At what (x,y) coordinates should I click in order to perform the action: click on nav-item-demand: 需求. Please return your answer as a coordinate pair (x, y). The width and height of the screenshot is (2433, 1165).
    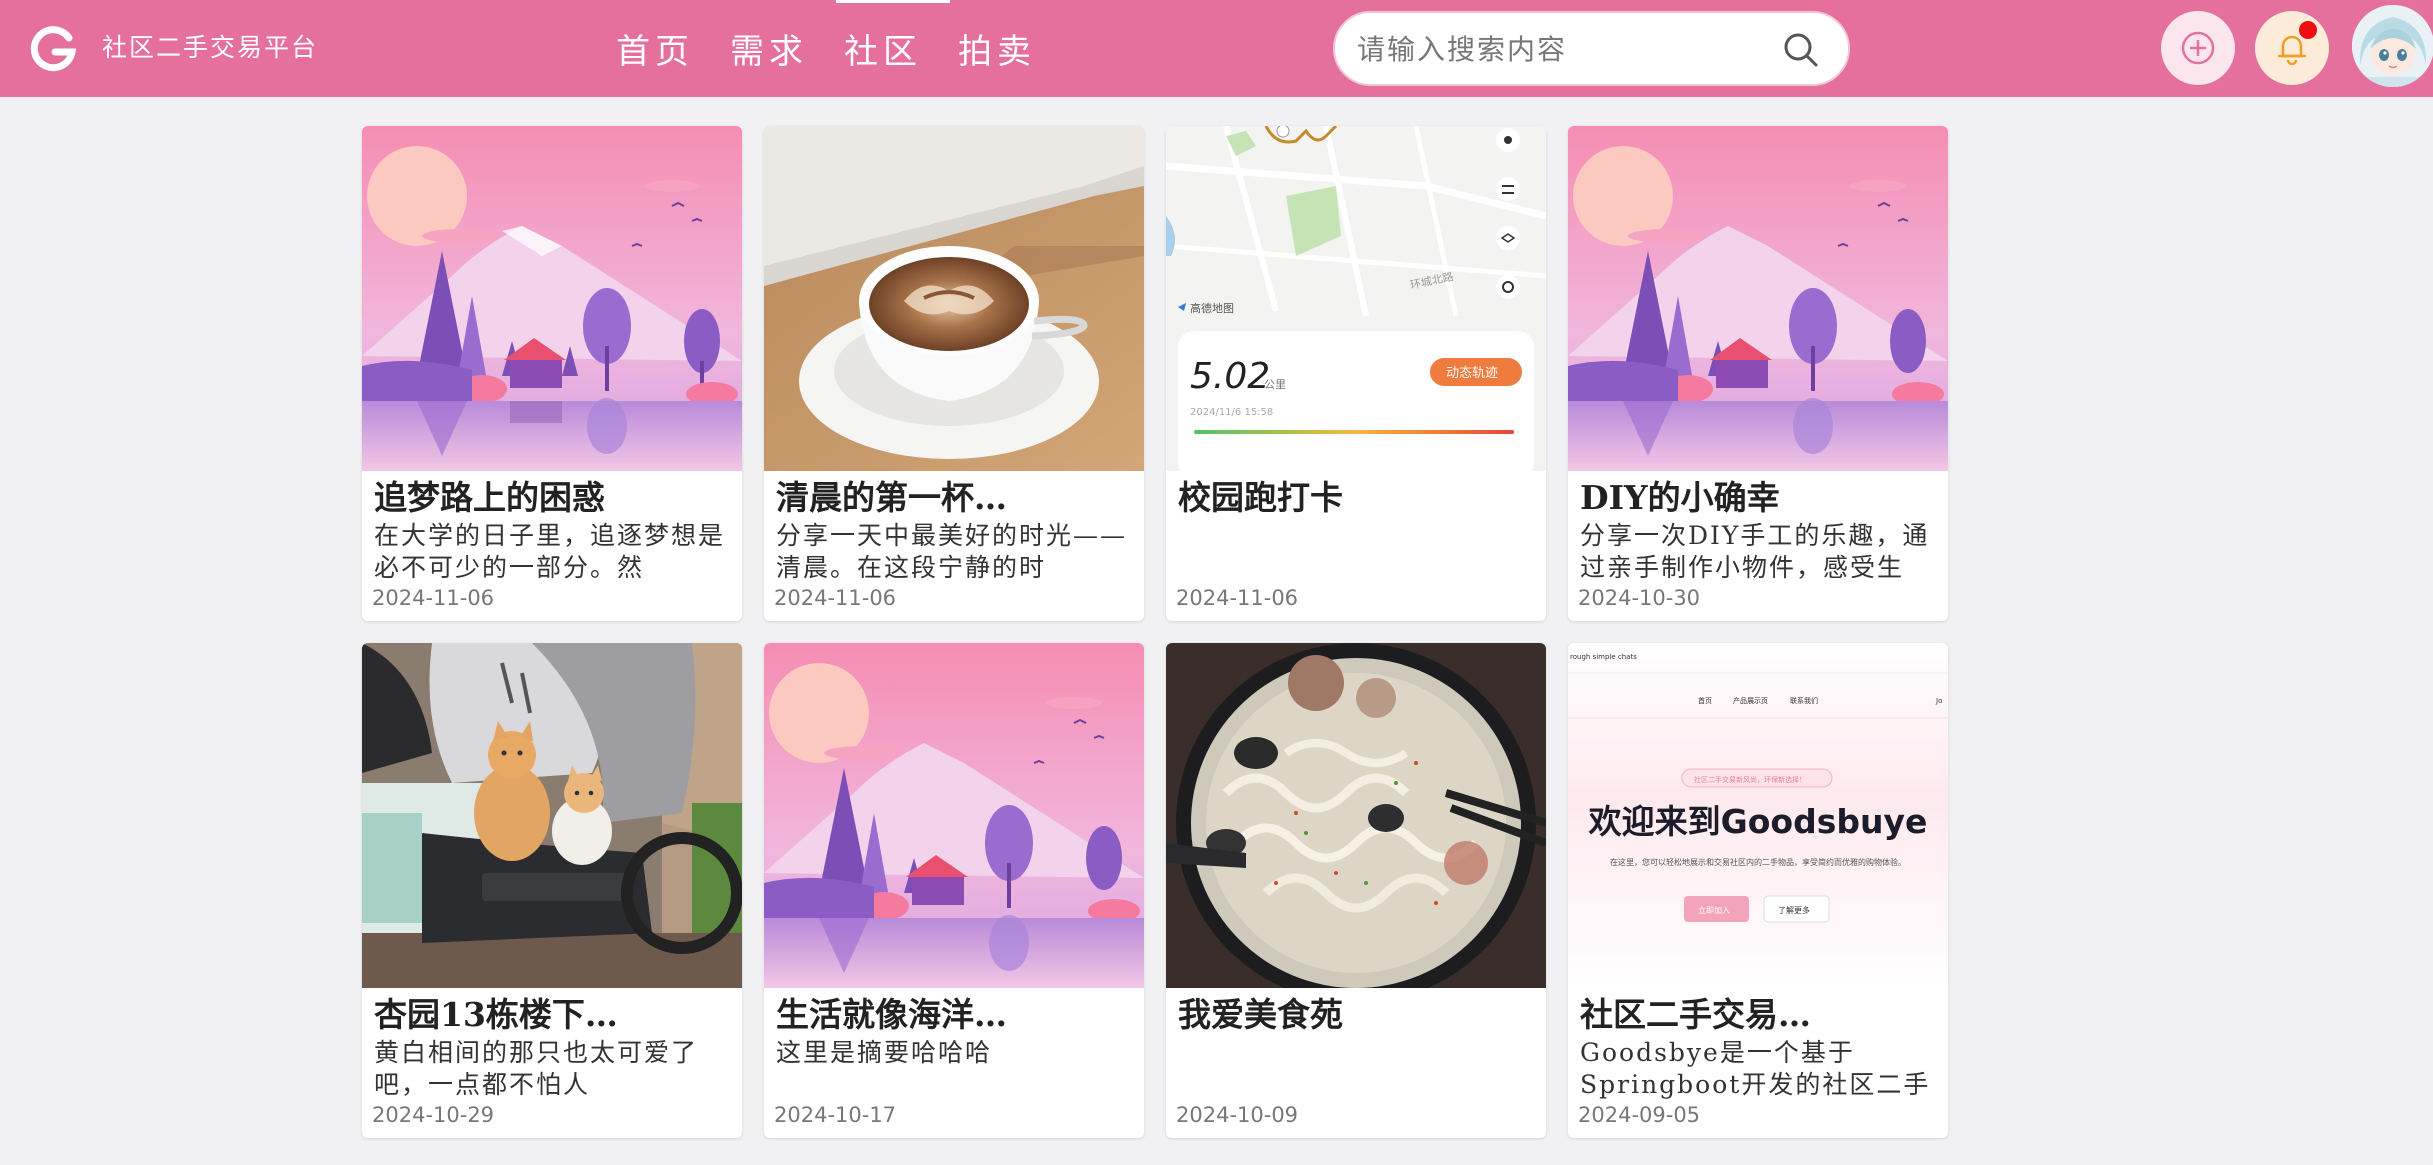
    Looking at the image, I should click on (787, 48).